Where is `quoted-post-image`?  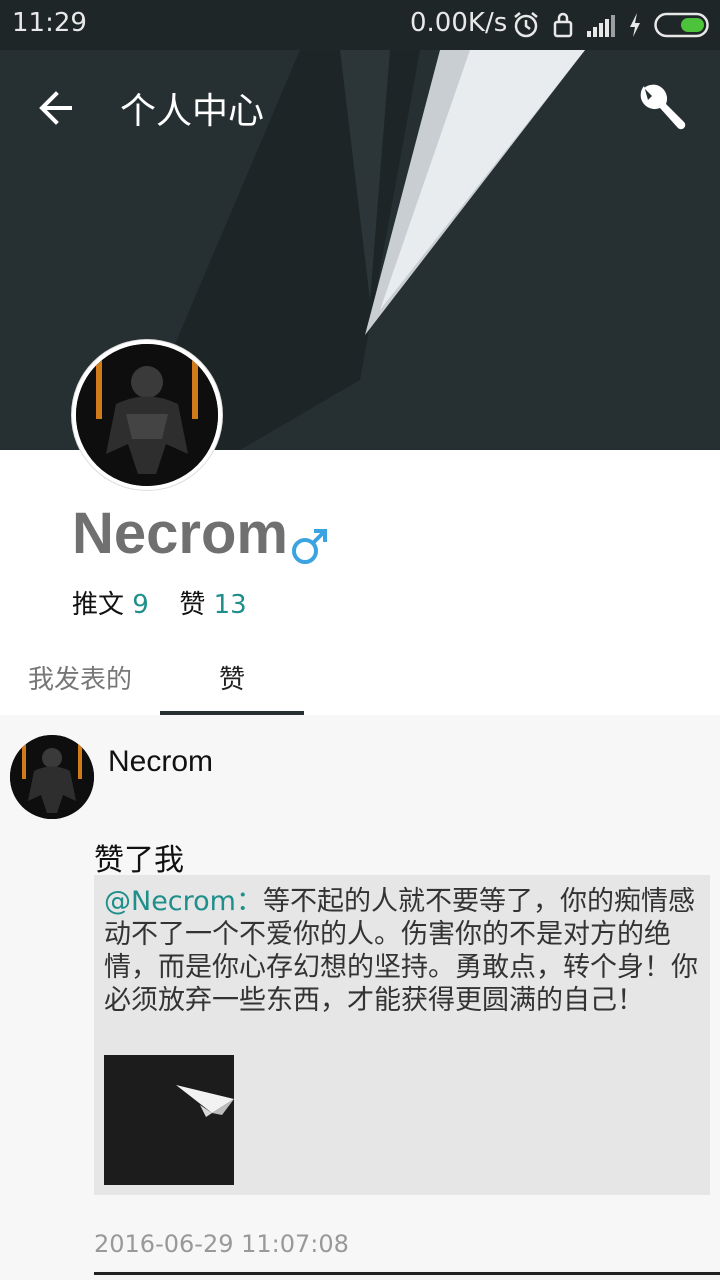 quoted-post-image is located at coordinates (169, 1120).